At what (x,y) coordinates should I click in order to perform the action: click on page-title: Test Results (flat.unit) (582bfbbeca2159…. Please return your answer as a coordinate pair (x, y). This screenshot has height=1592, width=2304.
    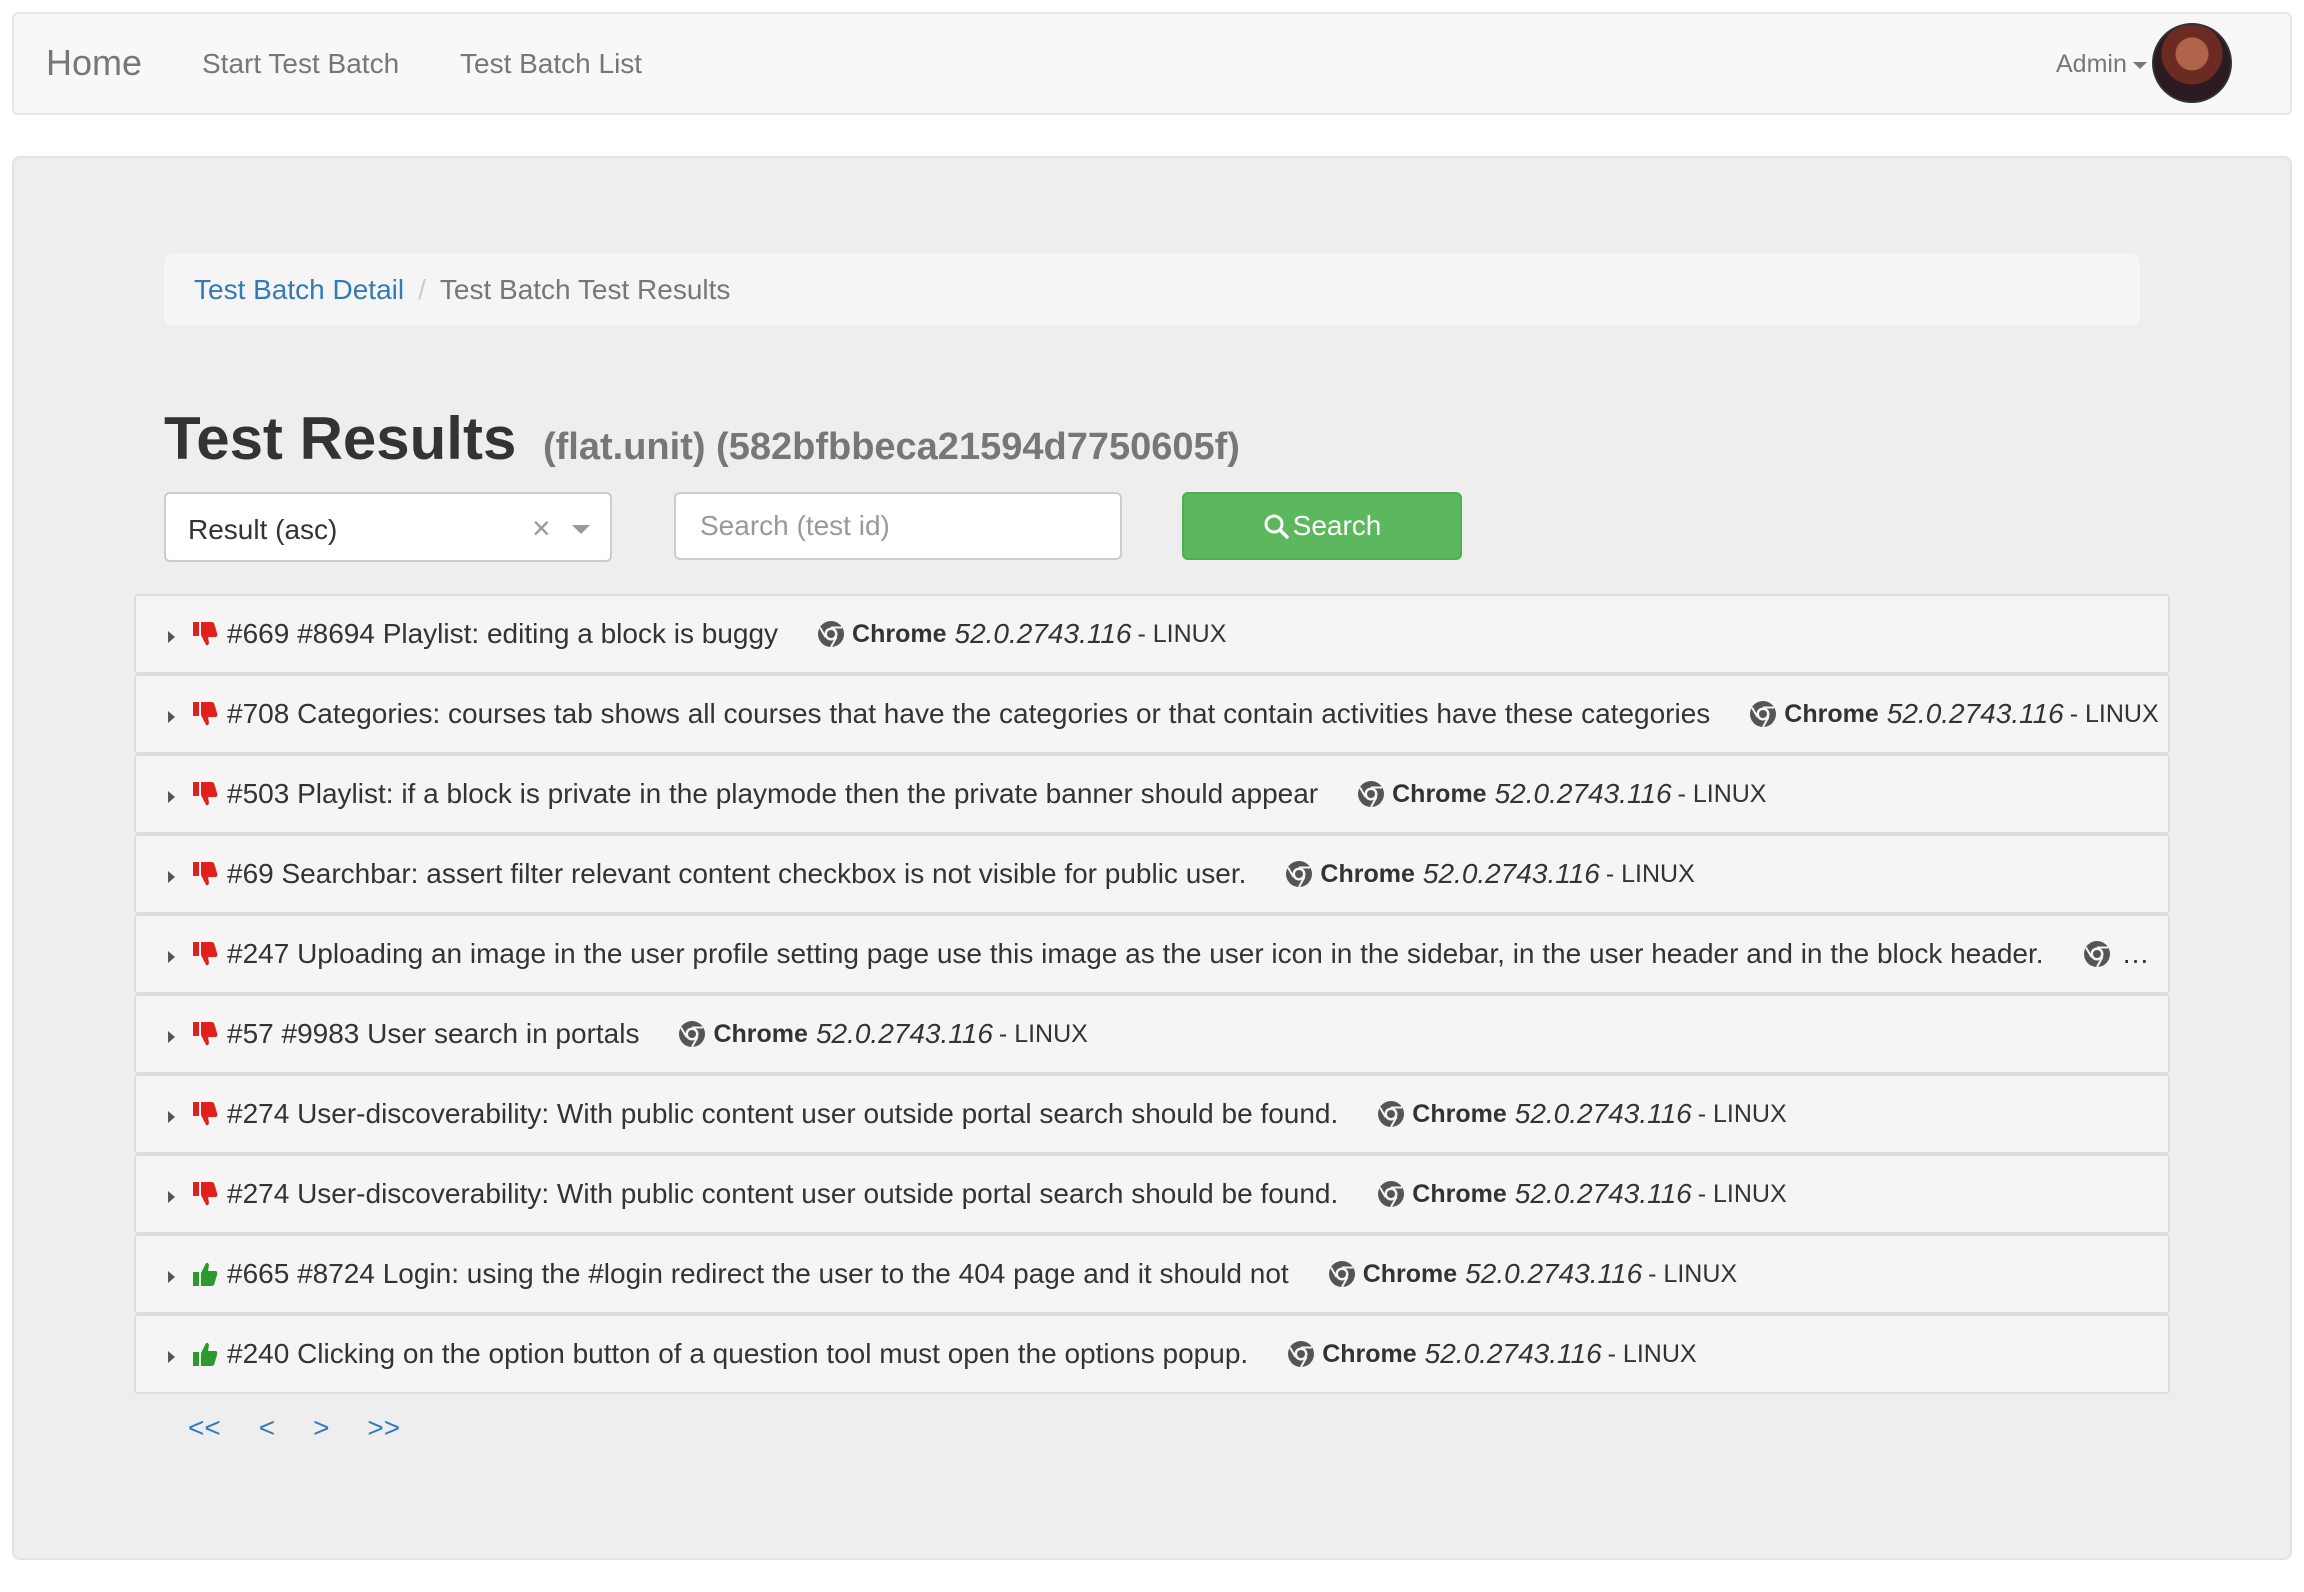
    Looking at the image, I should click on (702, 438).